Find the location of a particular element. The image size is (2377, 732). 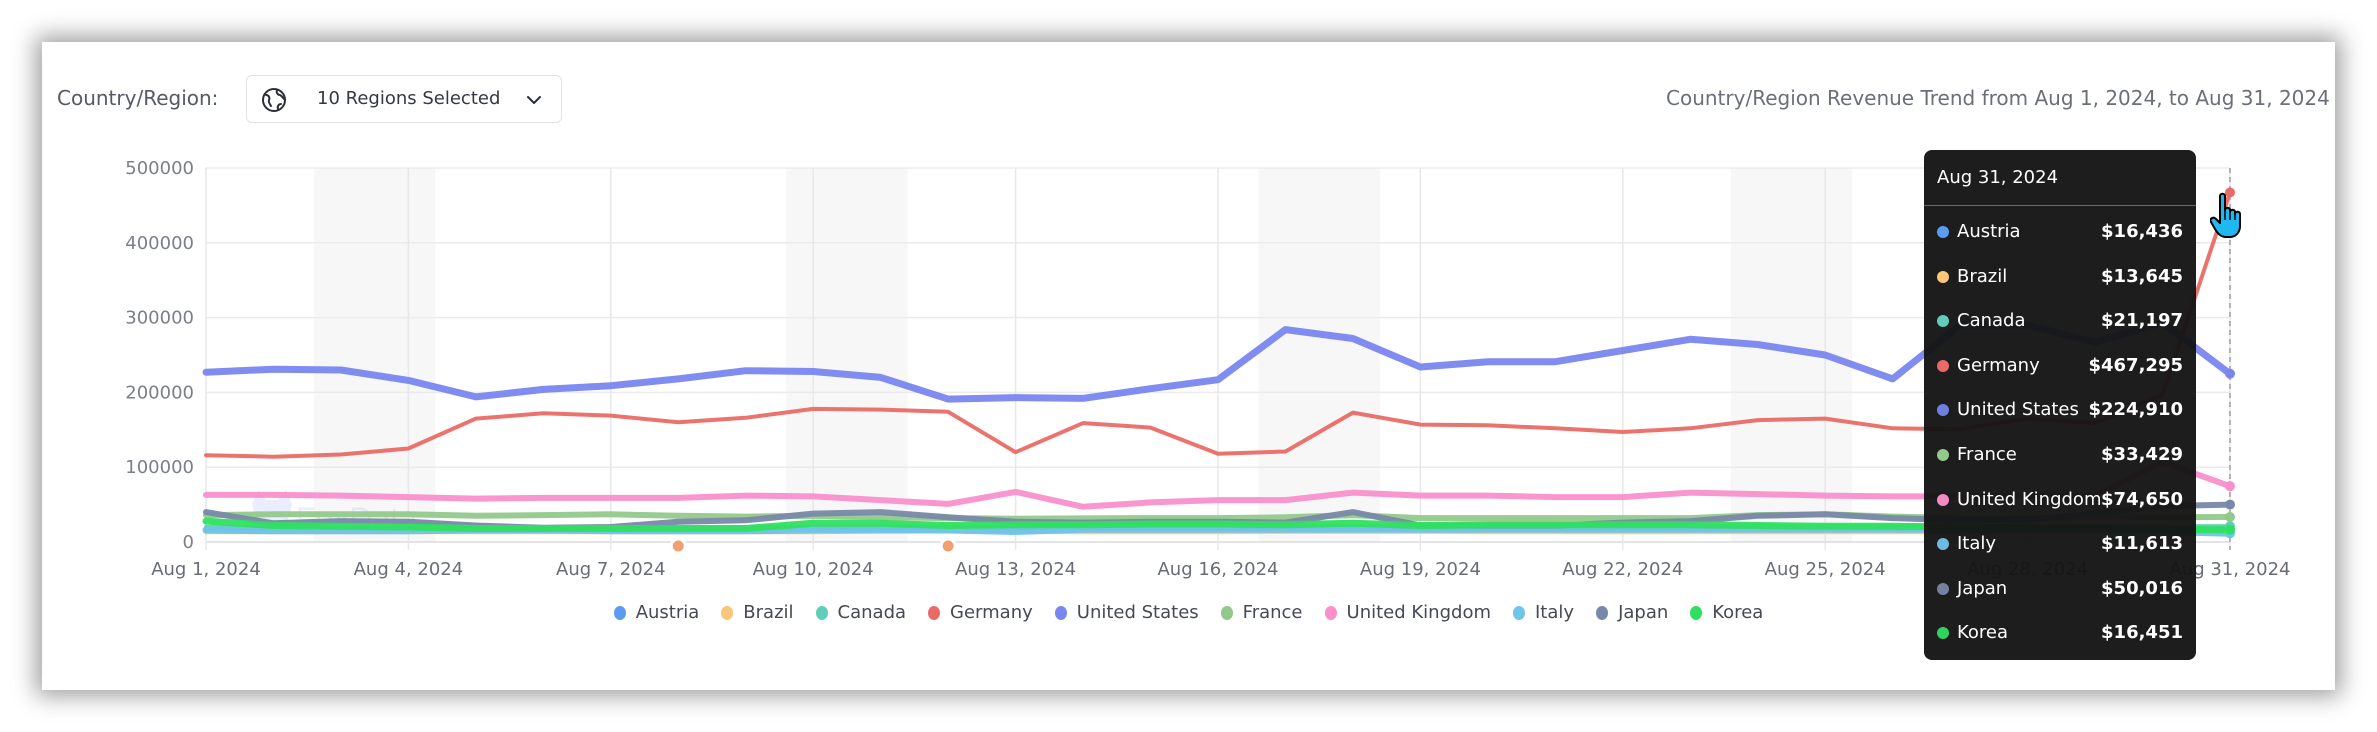

y-tick-label: 200000 is located at coordinates (159, 392).